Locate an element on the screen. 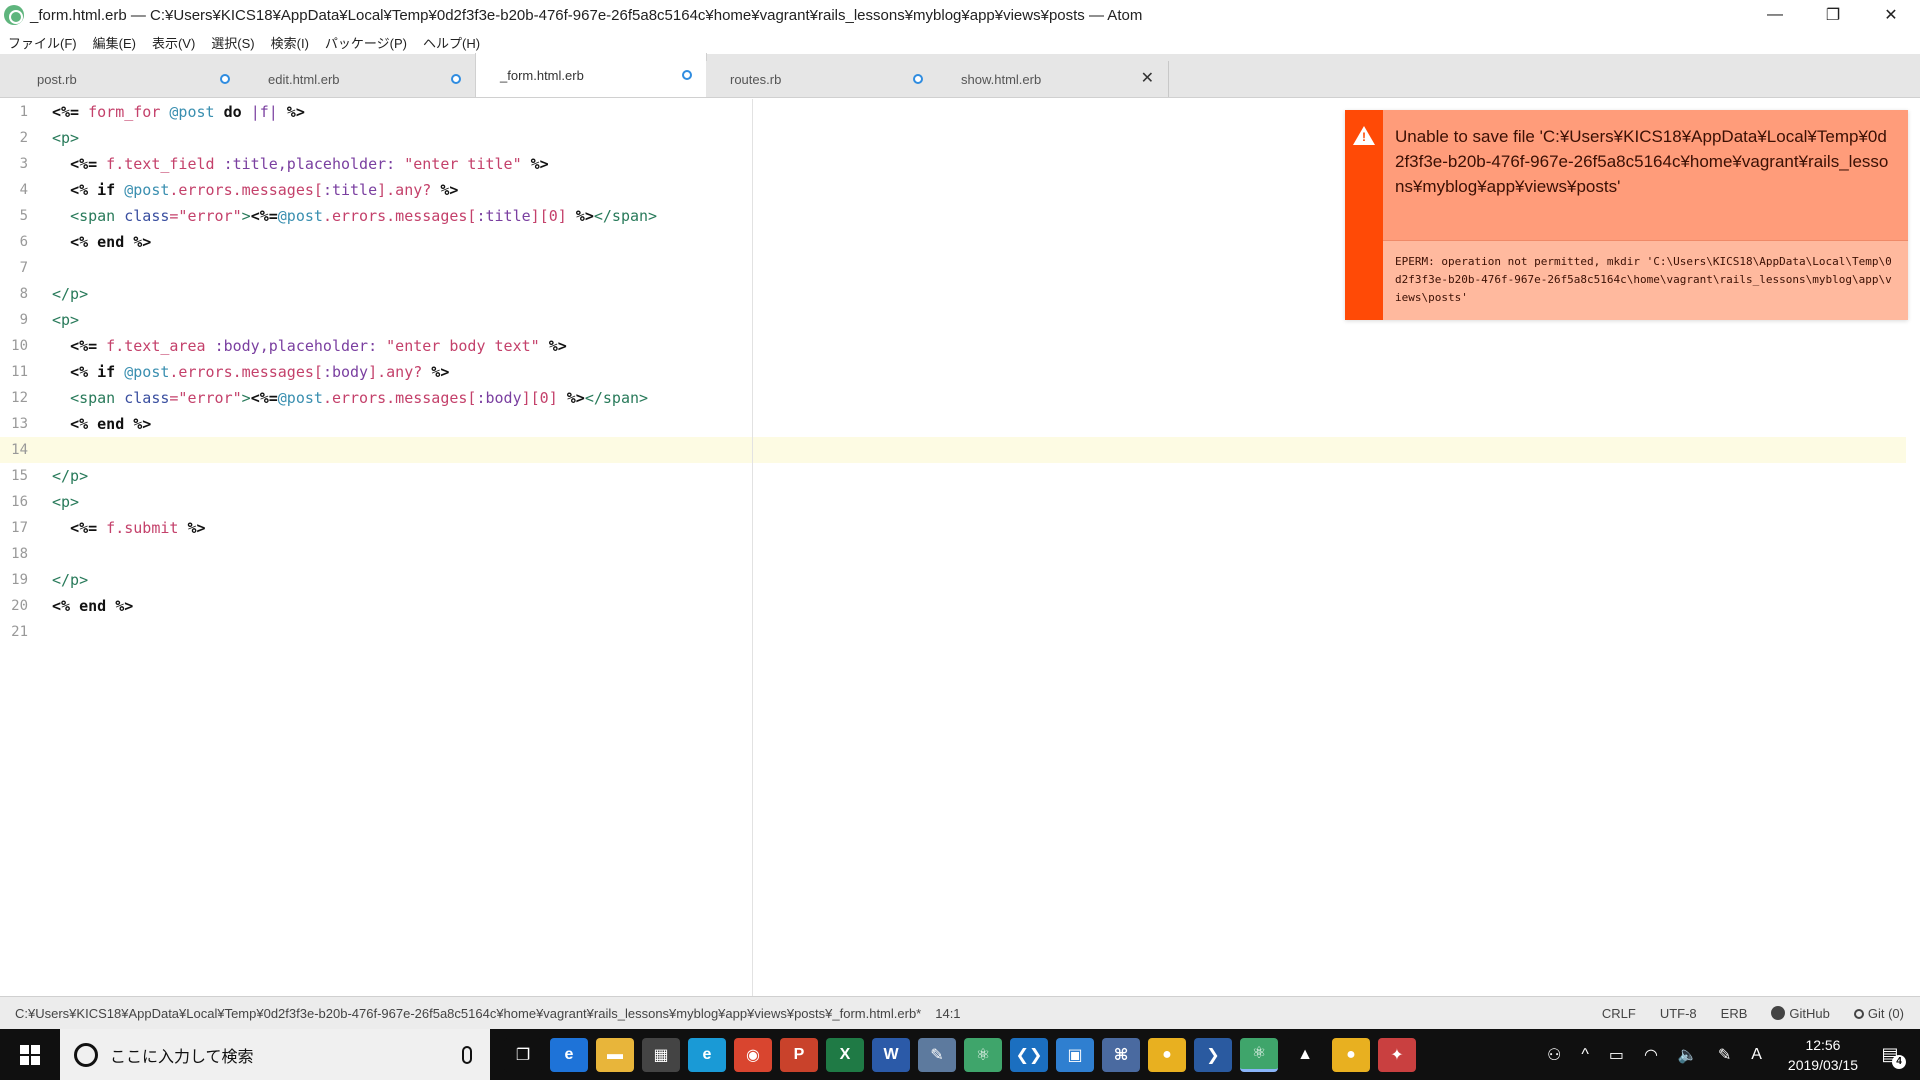 This screenshot has width=1920, height=1080. menu-file: ファイル(F) is located at coordinates (42, 42).